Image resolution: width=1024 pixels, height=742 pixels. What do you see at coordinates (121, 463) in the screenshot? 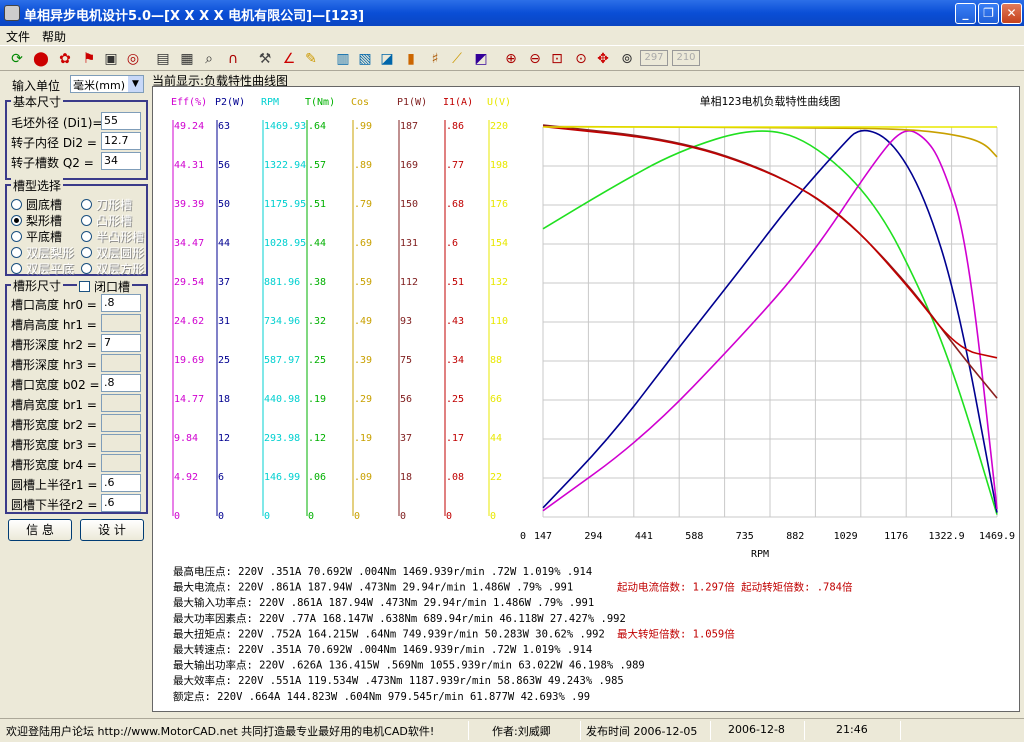
I see `br4-input` at bounding box center [121, 463].